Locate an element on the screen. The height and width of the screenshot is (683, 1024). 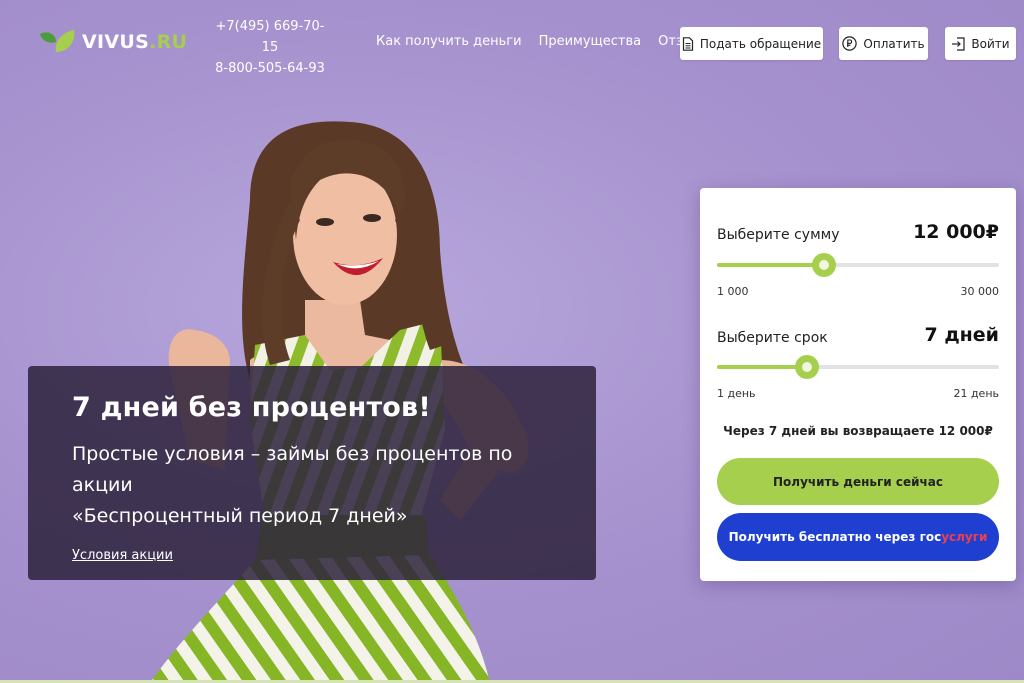
amount-max: 30 000 is located at coordinates (980, 291).